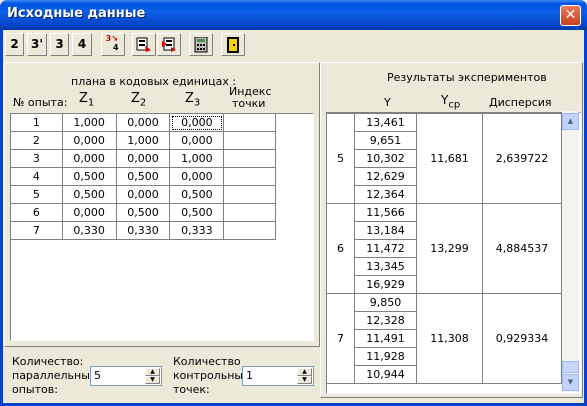  Describe the element at coordinates (570, 251) in the screenshot. I see `results-scrollbar: ▲ ▼` at that location.